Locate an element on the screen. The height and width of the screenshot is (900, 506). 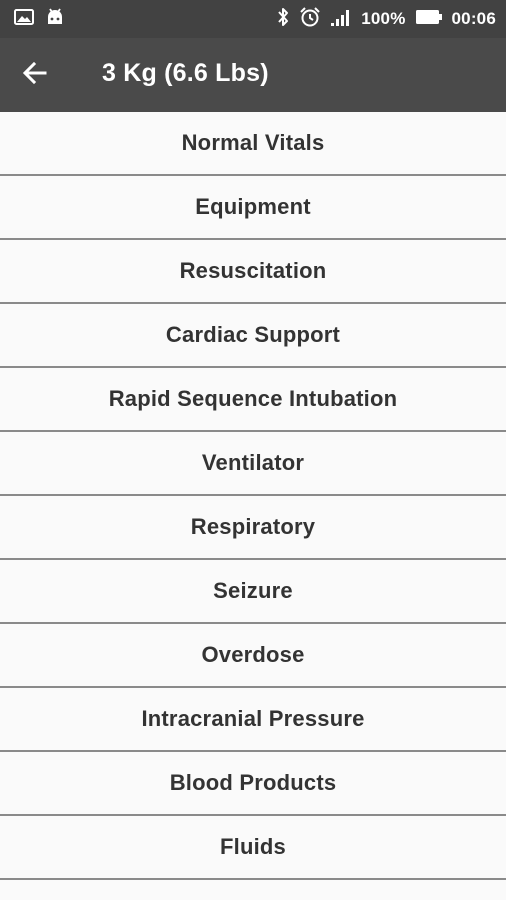
menu-item-label: Blood Products is located at coordinates (253, 782).